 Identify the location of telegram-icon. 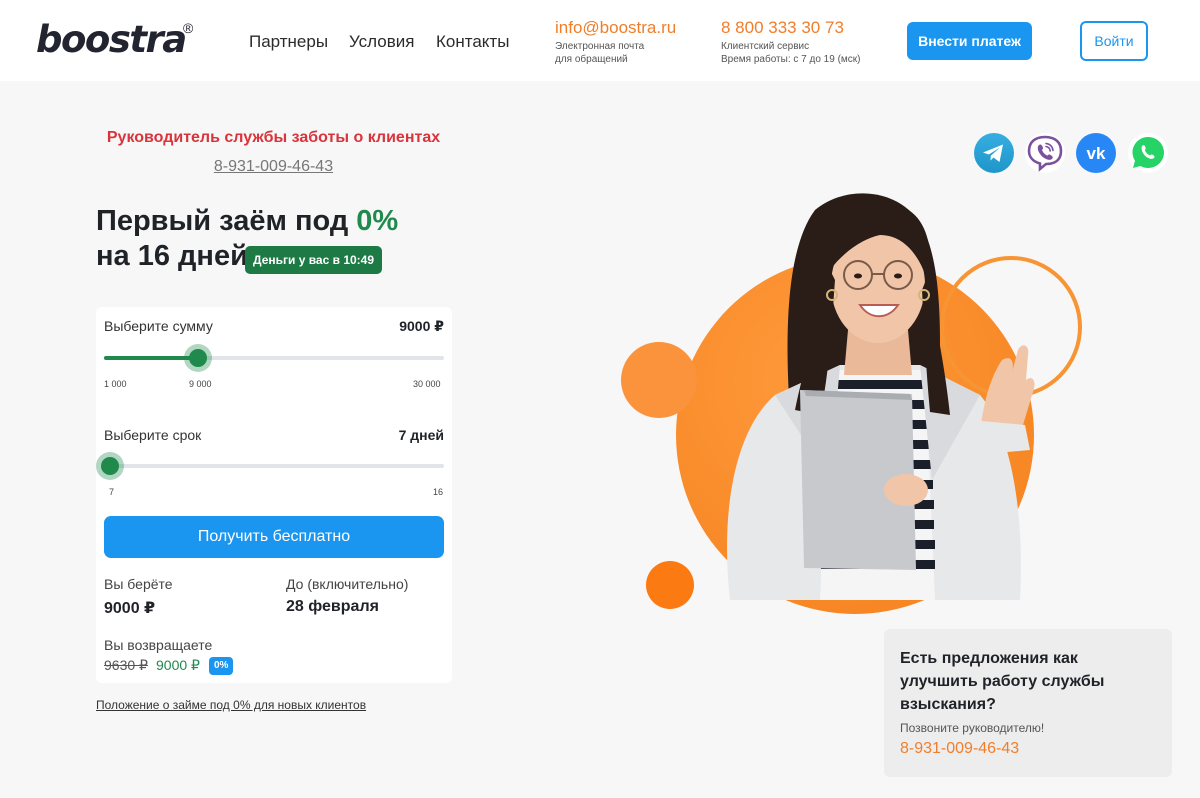
(994, 153).